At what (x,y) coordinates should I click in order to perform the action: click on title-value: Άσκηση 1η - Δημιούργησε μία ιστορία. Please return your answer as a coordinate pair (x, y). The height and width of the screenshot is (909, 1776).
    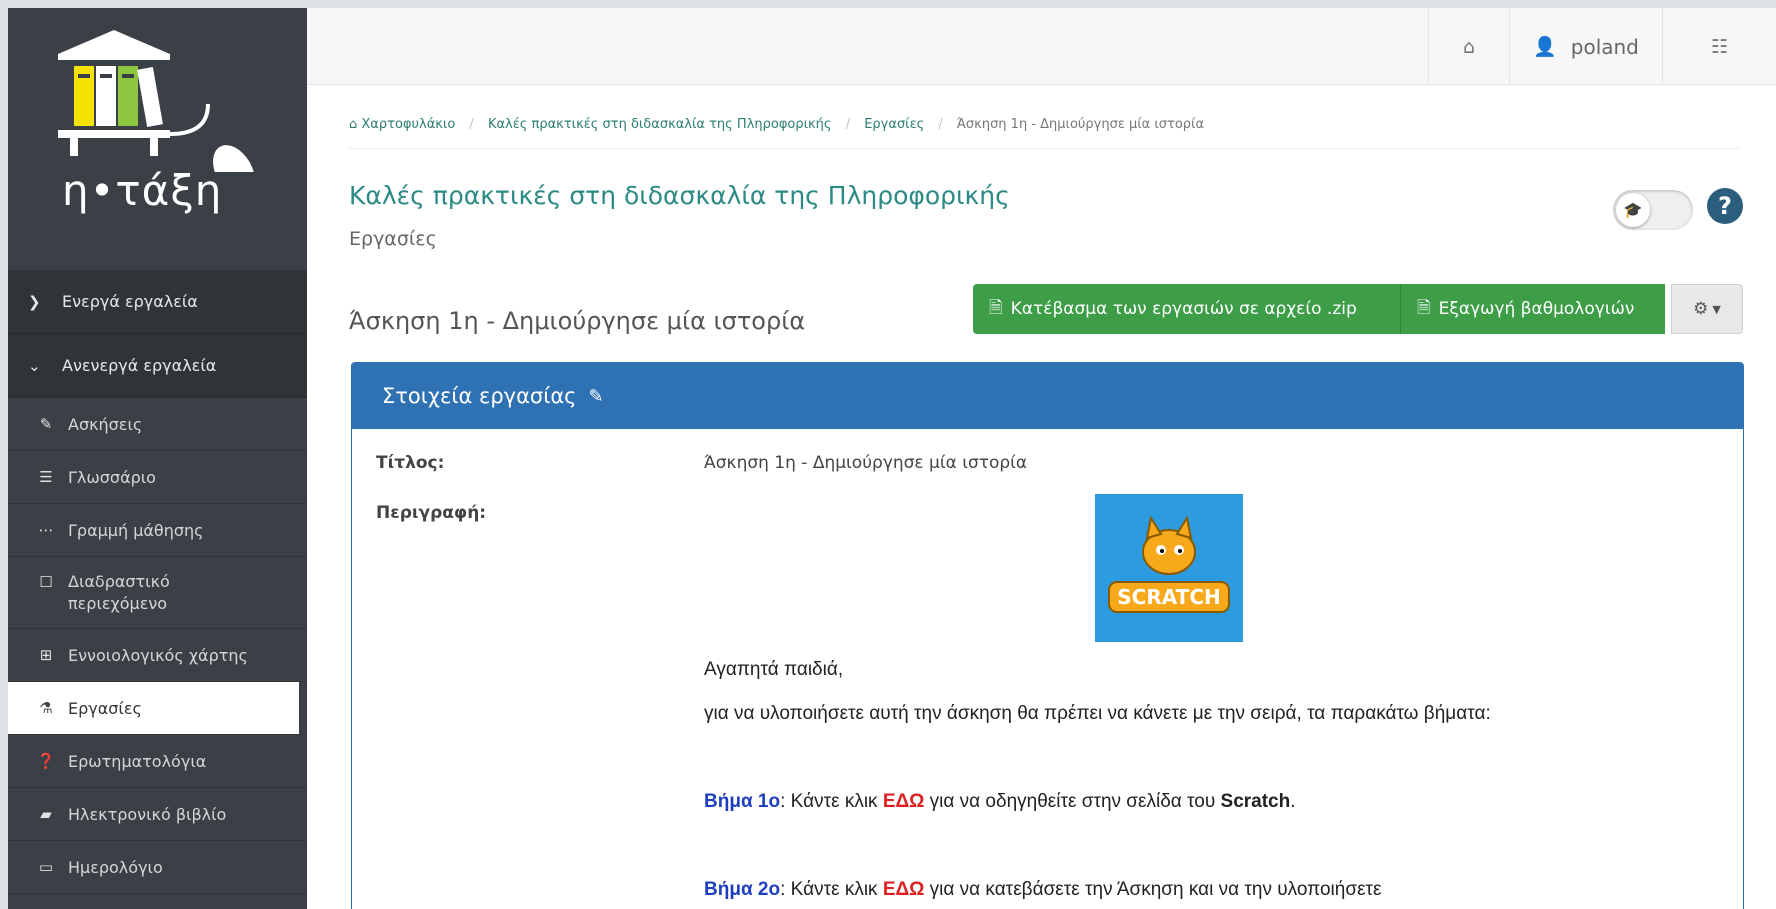
    Looking at the image, I should click on (866, 463).